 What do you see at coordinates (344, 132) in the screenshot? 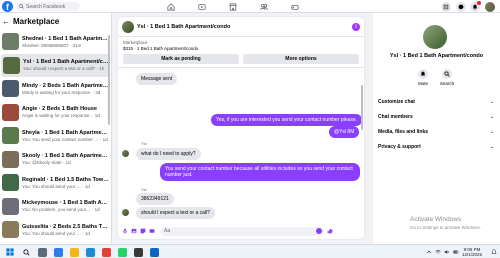
I see `message-bubble-outgoing: @Ysl 8M` at bounding box center [344, 132].